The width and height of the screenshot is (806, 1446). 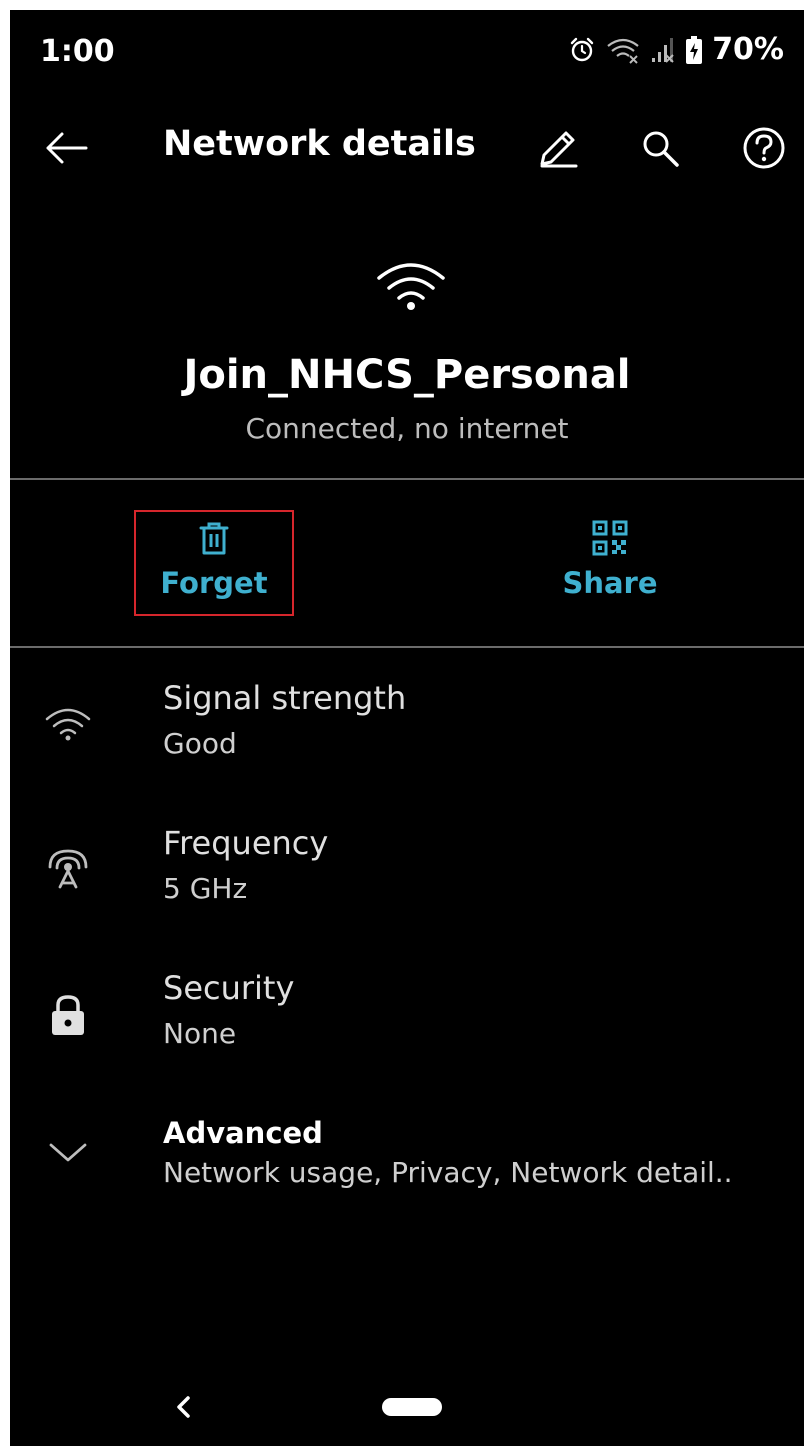 I want to click on security-value: None, so click(x=200, y=1033).